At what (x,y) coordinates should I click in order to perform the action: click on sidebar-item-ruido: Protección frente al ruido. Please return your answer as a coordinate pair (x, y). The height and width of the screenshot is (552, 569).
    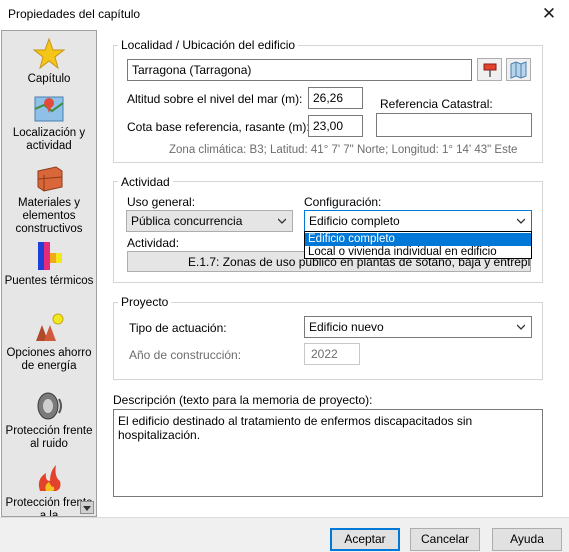
    Looking at the image, I should click on (49, 420).